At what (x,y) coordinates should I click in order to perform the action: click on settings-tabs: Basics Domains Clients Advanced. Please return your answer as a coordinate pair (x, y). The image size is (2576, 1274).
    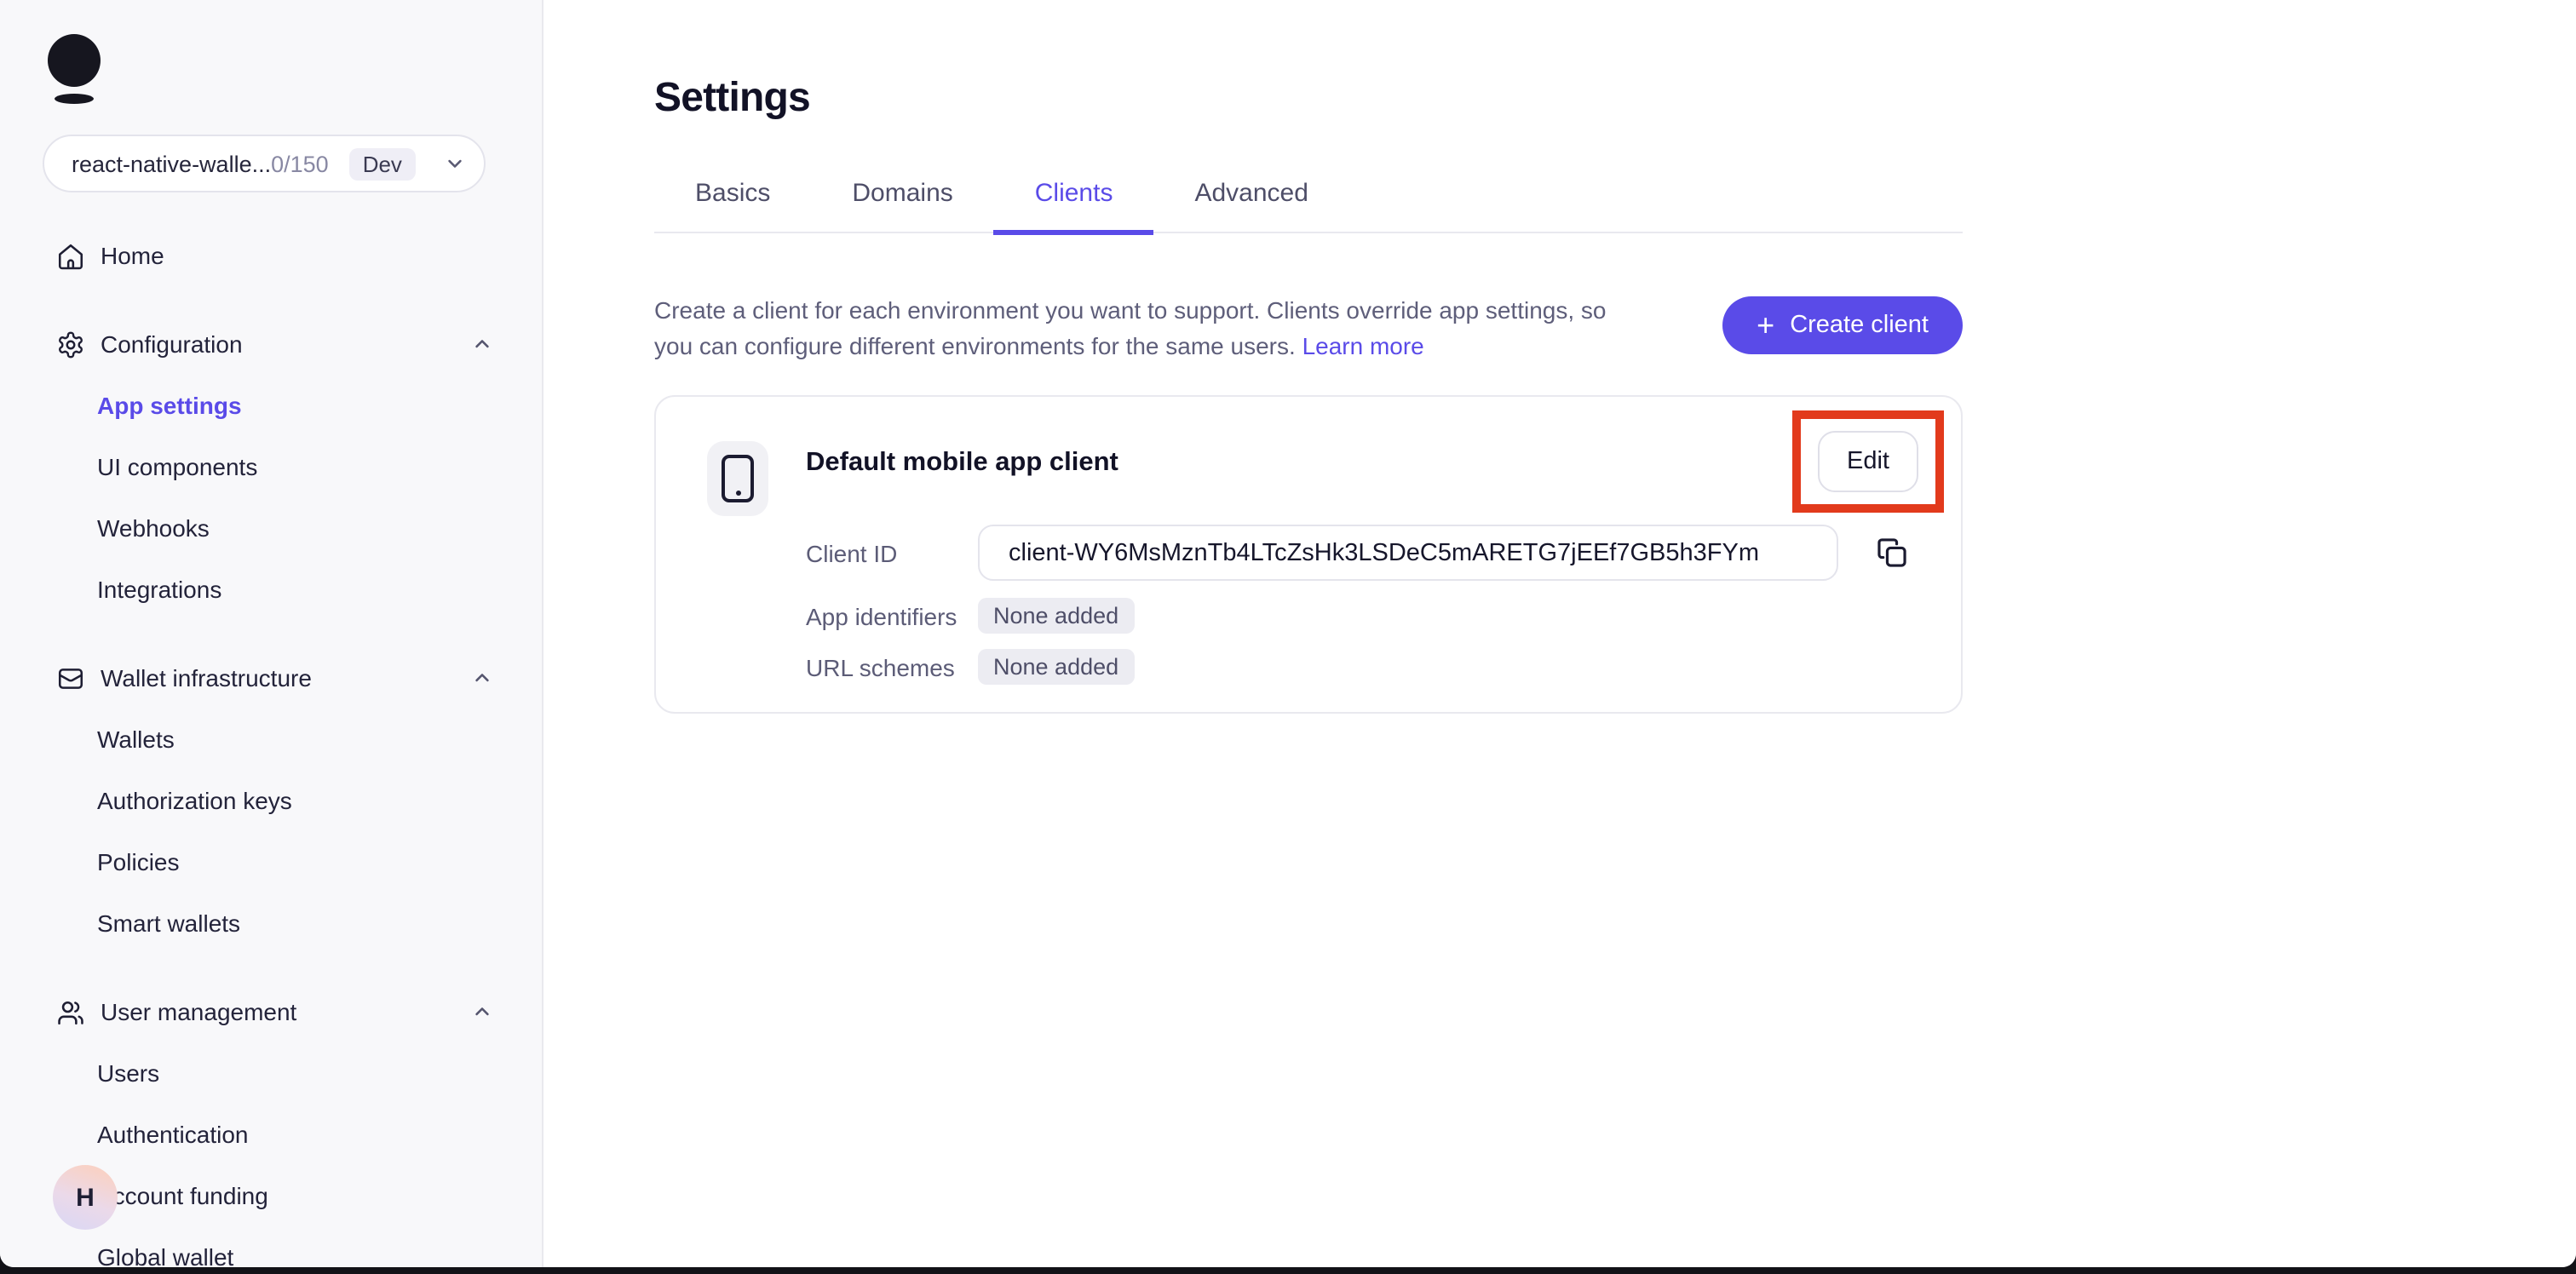
    Looking at the image, I should click on (1309, 207).